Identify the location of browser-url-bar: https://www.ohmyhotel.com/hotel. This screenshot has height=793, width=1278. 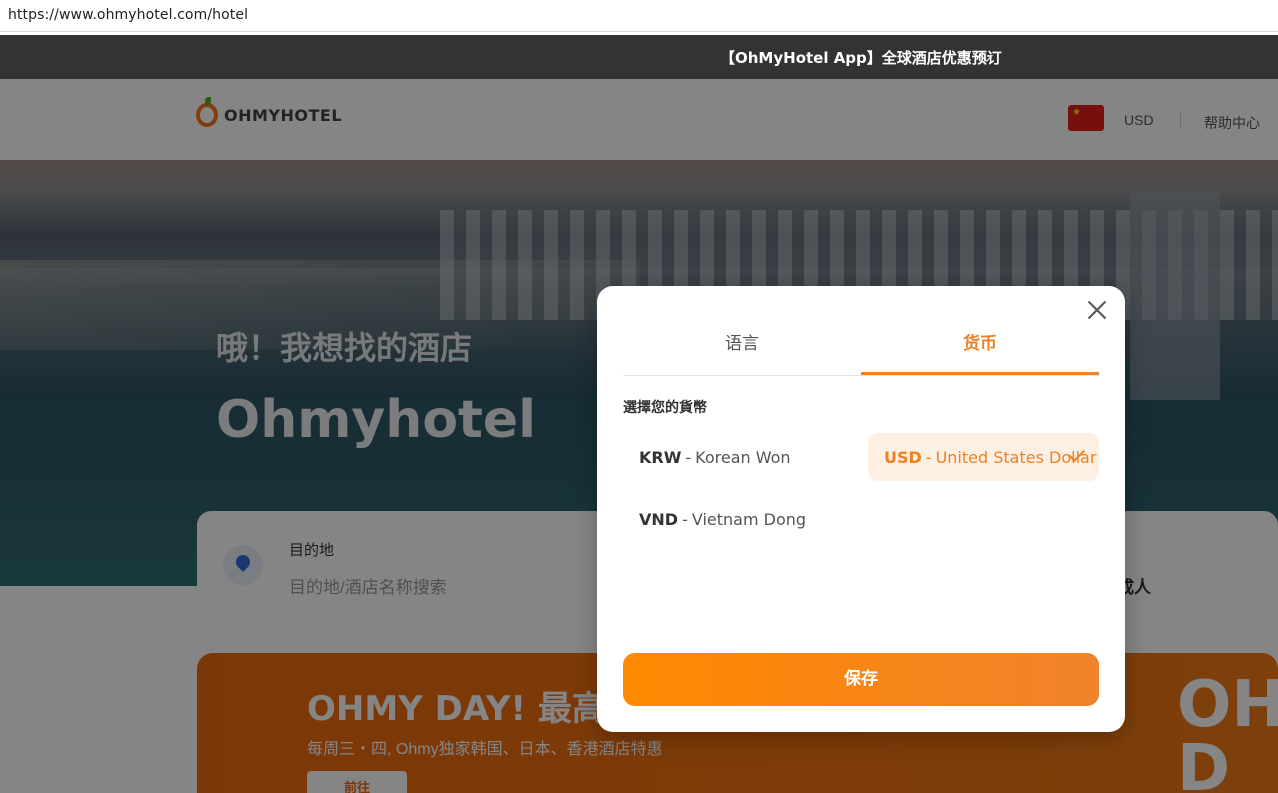
(639, 16).